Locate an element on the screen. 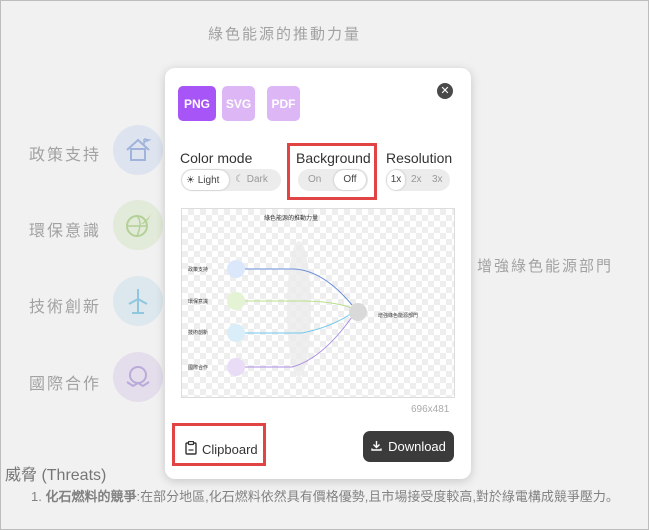 The image size is (649, 530). preview-cat-2: 技術創新 is located at coordinates (198, 332).